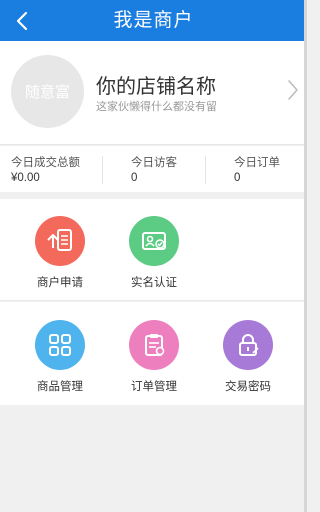  Describe the element at coordinates (60, 241) in the screenshot. I see `merchant-apply-icon` at that location.